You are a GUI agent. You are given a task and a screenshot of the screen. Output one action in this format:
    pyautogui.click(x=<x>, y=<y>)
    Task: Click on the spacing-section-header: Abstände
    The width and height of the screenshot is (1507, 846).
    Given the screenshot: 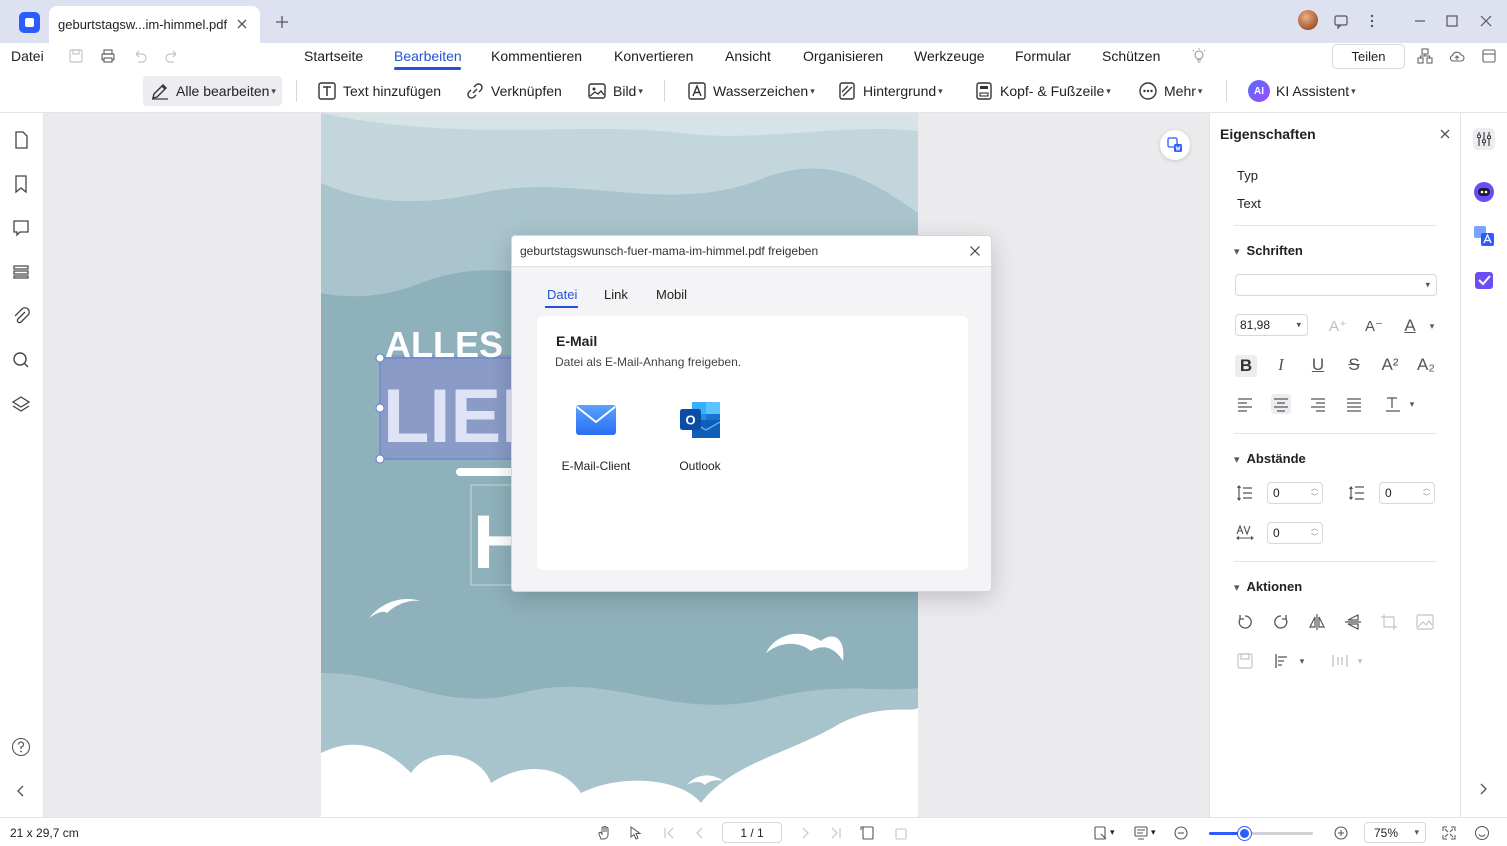 What is the action you would take?
    pyautogui.click(x=1270, y=458)
    